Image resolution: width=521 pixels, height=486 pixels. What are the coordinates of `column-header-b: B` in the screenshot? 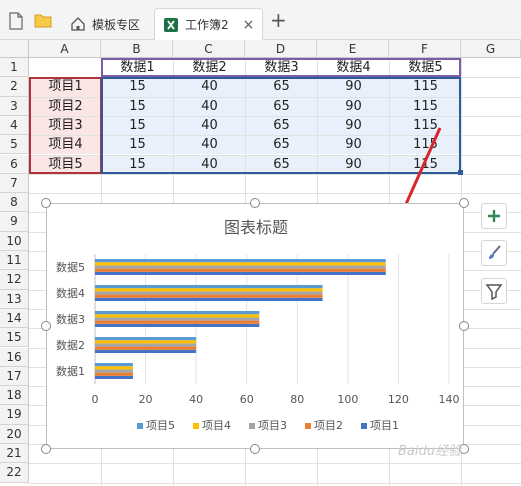 It's located at (137, 49).